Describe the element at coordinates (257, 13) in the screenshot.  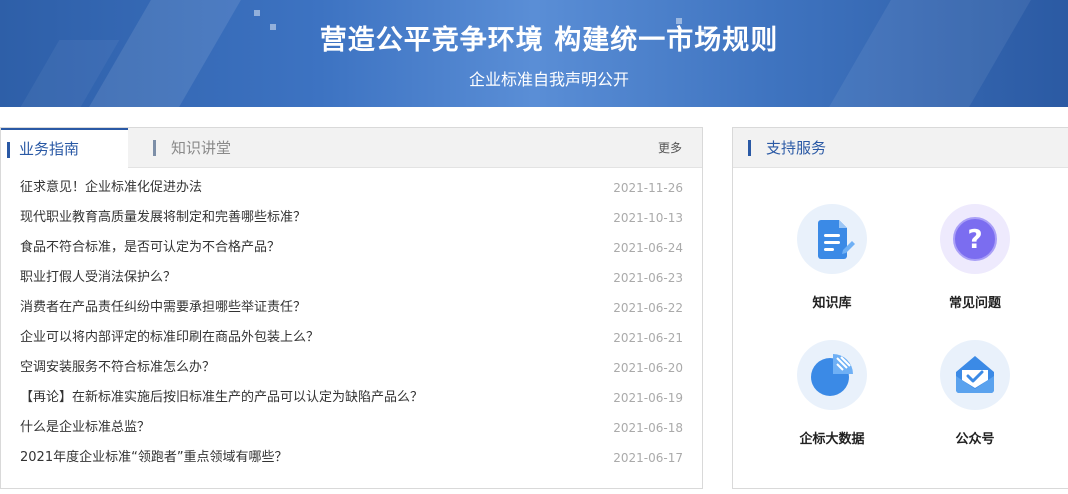
I see `banner-decoration` at that location.